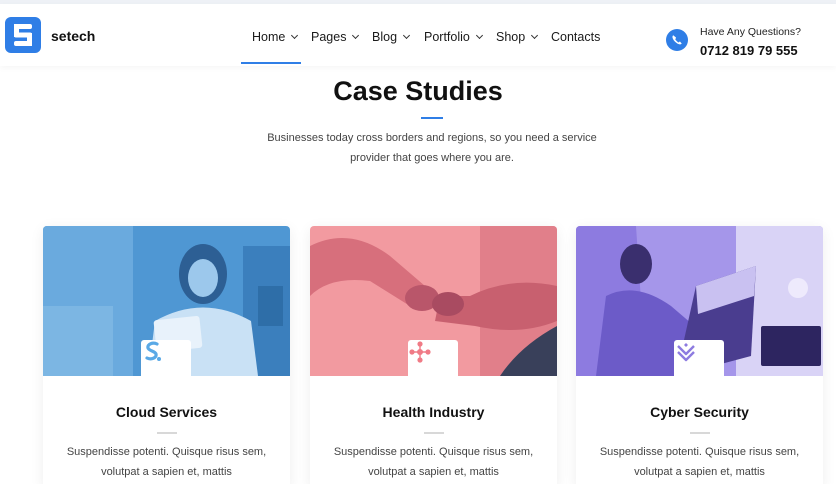 Image resolution: width=836 pixels, height=484 pixels. Describe the element at coordinates (166, 358) in the screenshot. I see `cloud-s-badge` at that location.